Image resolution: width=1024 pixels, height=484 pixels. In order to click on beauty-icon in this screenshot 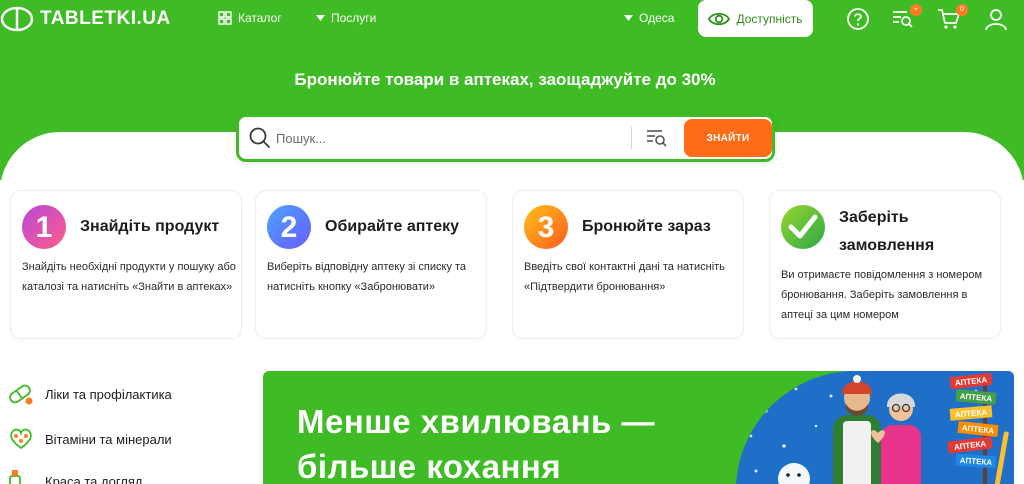, I will do `click(15, 477)`.